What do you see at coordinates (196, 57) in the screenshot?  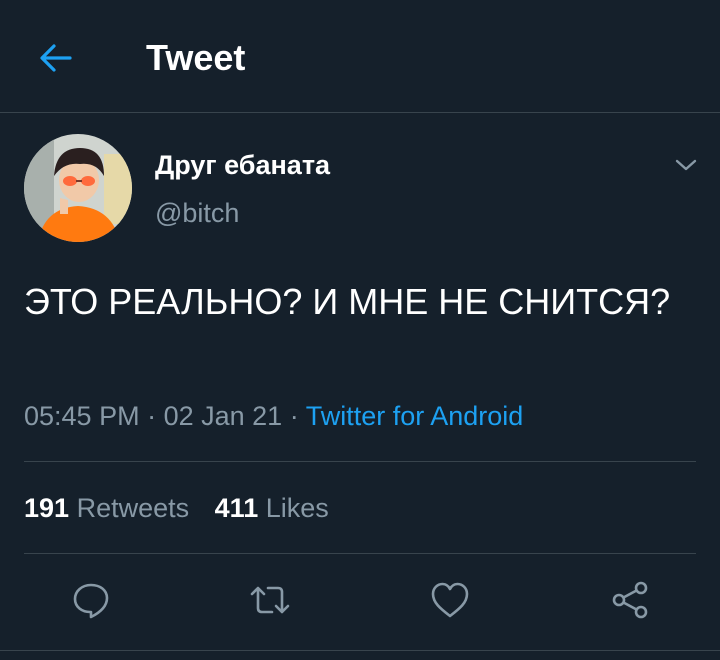 I see `page-title: Tweet` at bounding box center [196, 57].